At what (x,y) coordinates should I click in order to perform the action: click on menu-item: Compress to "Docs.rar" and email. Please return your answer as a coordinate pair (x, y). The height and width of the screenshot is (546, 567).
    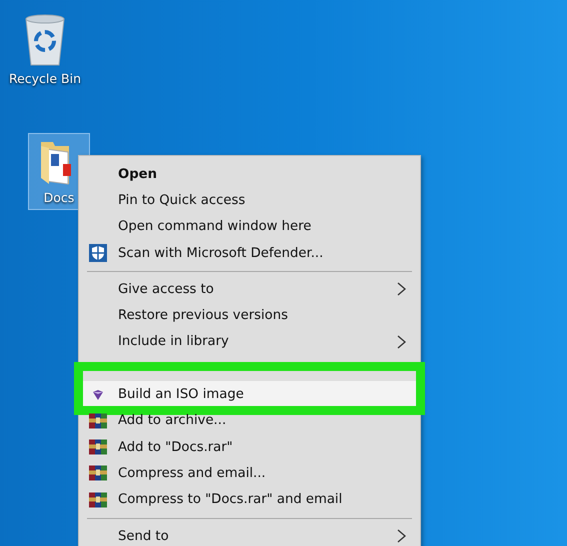
    Looking at the image, I should click on (249, 499).